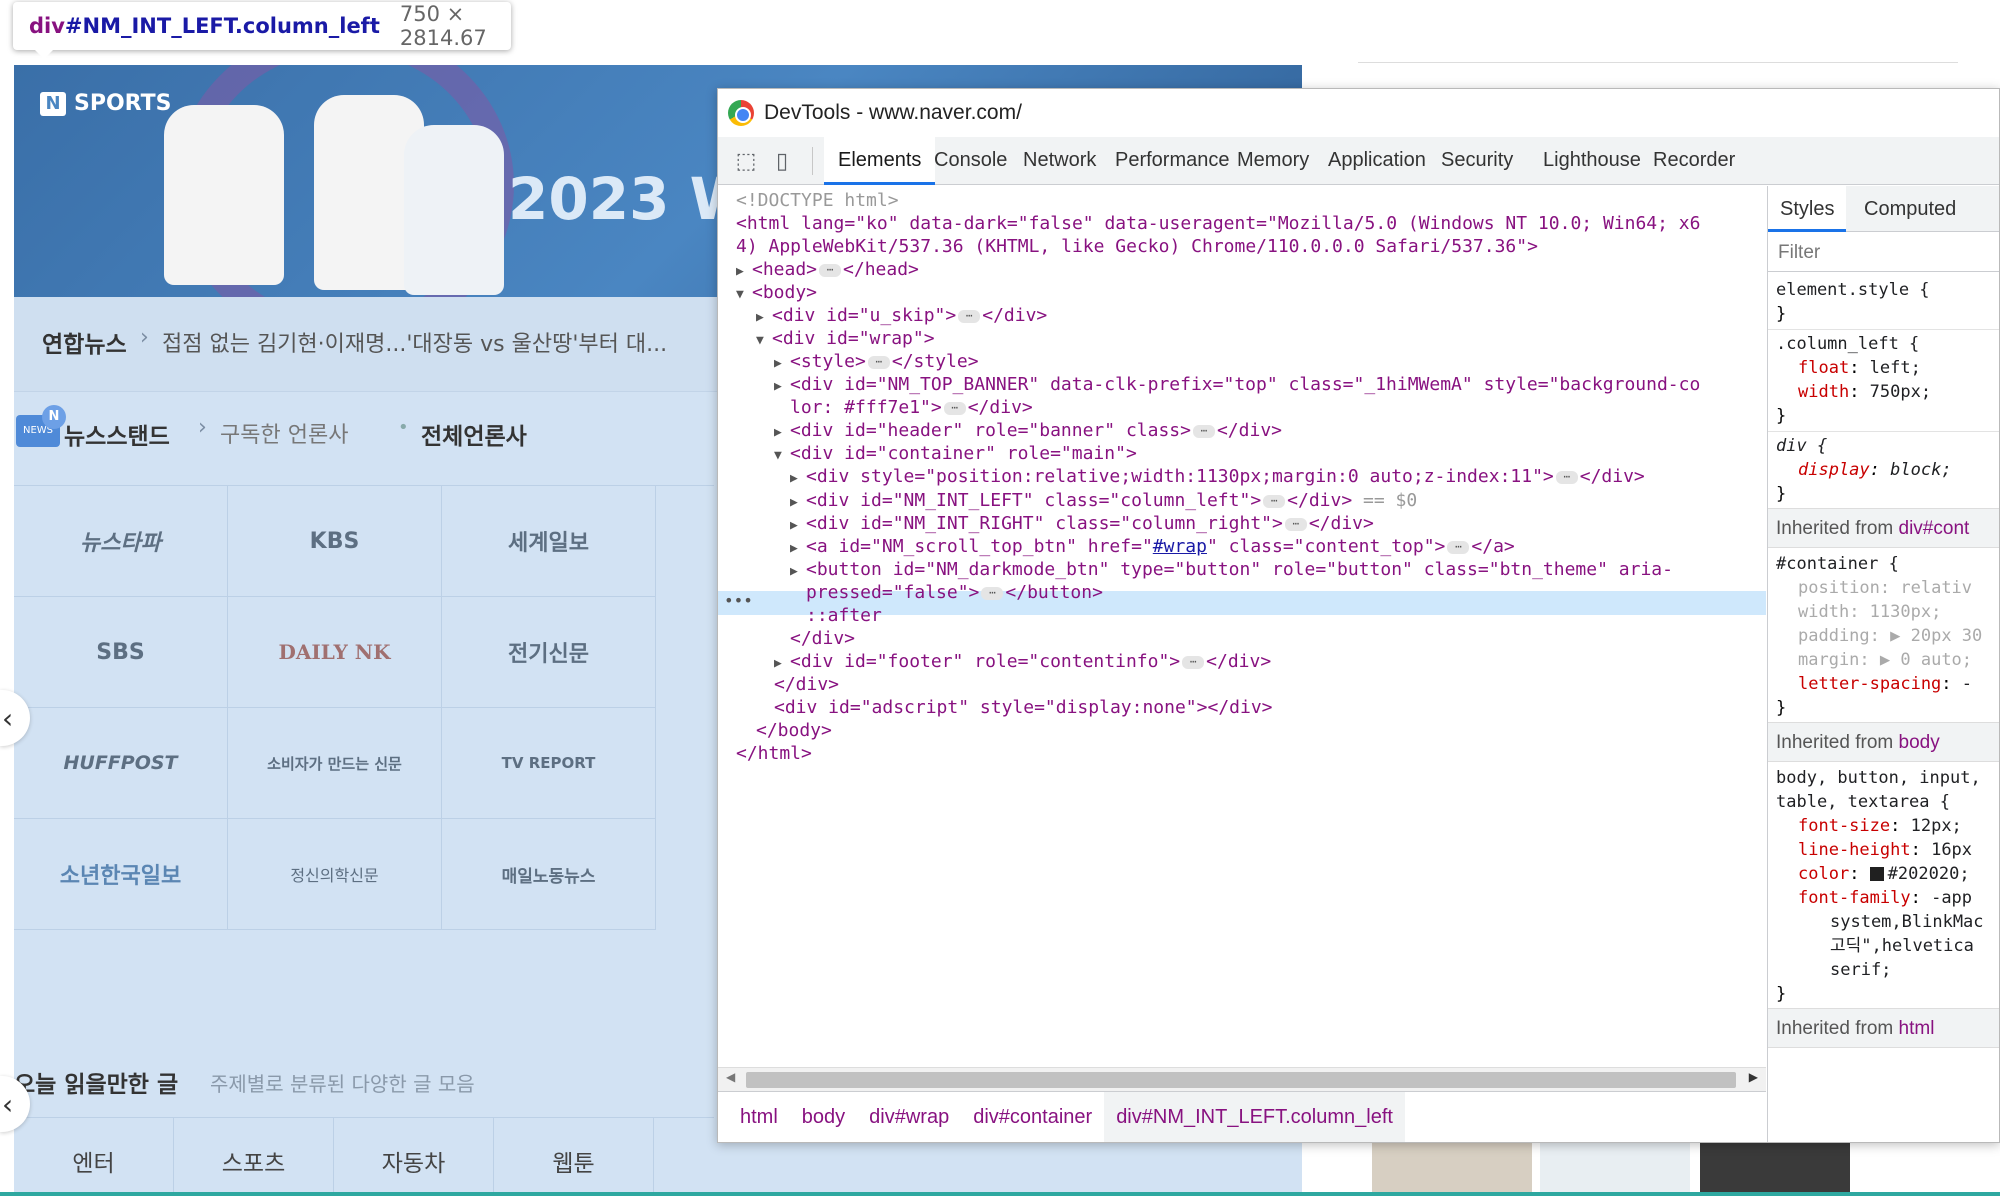 Image resolution: width=2000 pixels, height=1196 pixels. Describe the element at coordinates (1180, 546) in the screenshot. I see `href-link: #wrap` at that location.